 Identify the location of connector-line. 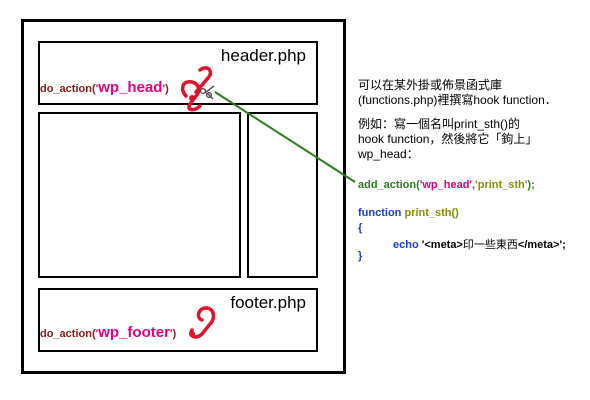
(285, 137).